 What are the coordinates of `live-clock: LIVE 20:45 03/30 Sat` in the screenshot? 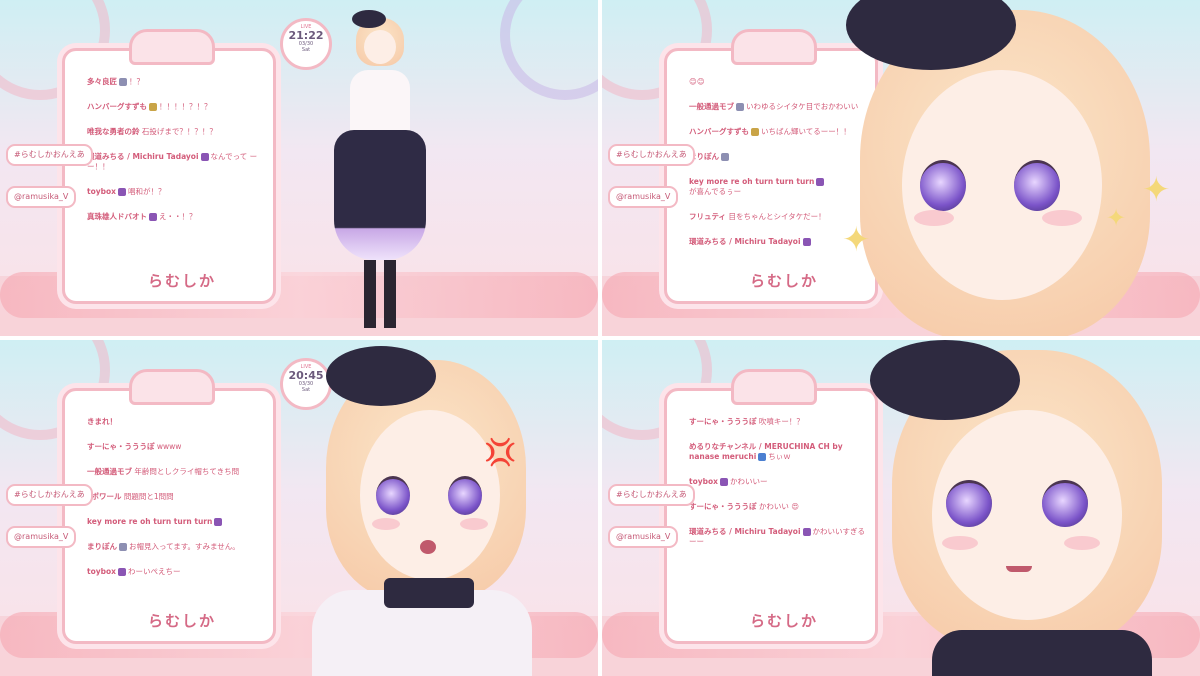 It's located at (306, 384).